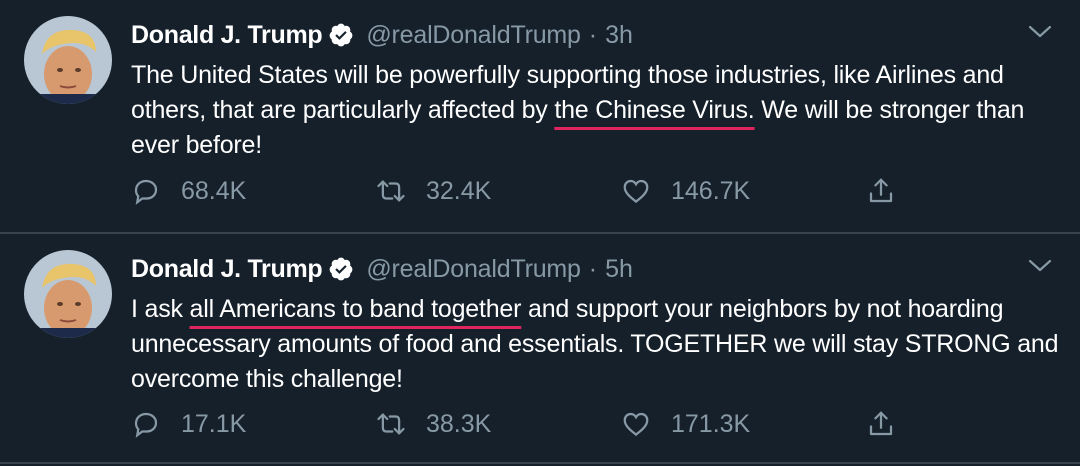 This screenshot has height=466, width=1080. I want to click on like-count: 146.7K, so click(711, 190).